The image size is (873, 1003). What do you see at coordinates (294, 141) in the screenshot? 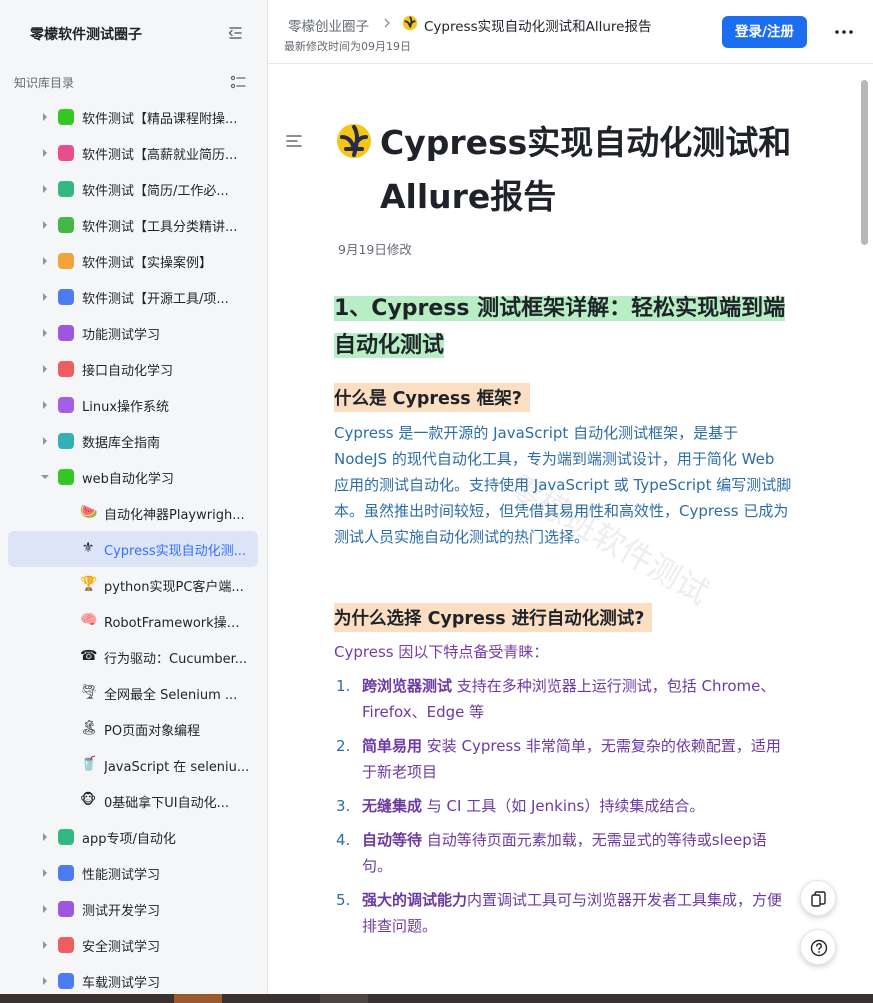
I see `toc-icon` at bounding box center [294, 141].